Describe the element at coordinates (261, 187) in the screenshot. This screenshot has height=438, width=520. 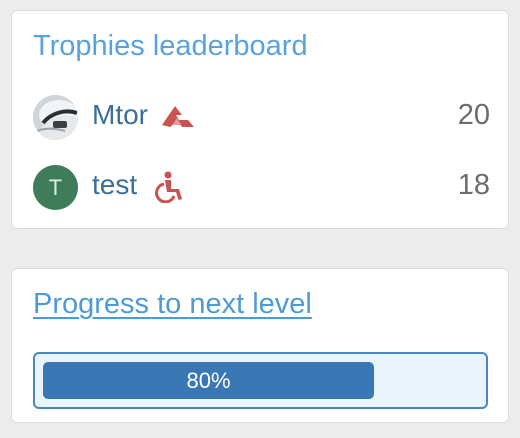
I see `leaderboard-row: T test 18` at that location.